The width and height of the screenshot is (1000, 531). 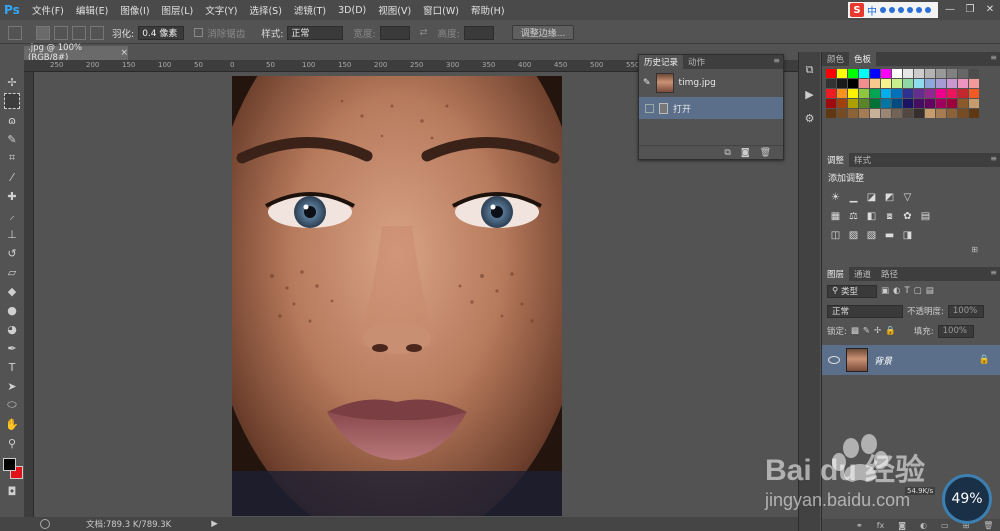 What do you see at coordinates (919, 10) in the screenshot?
I see `shirt-icon` at bounding box center [919, 10].